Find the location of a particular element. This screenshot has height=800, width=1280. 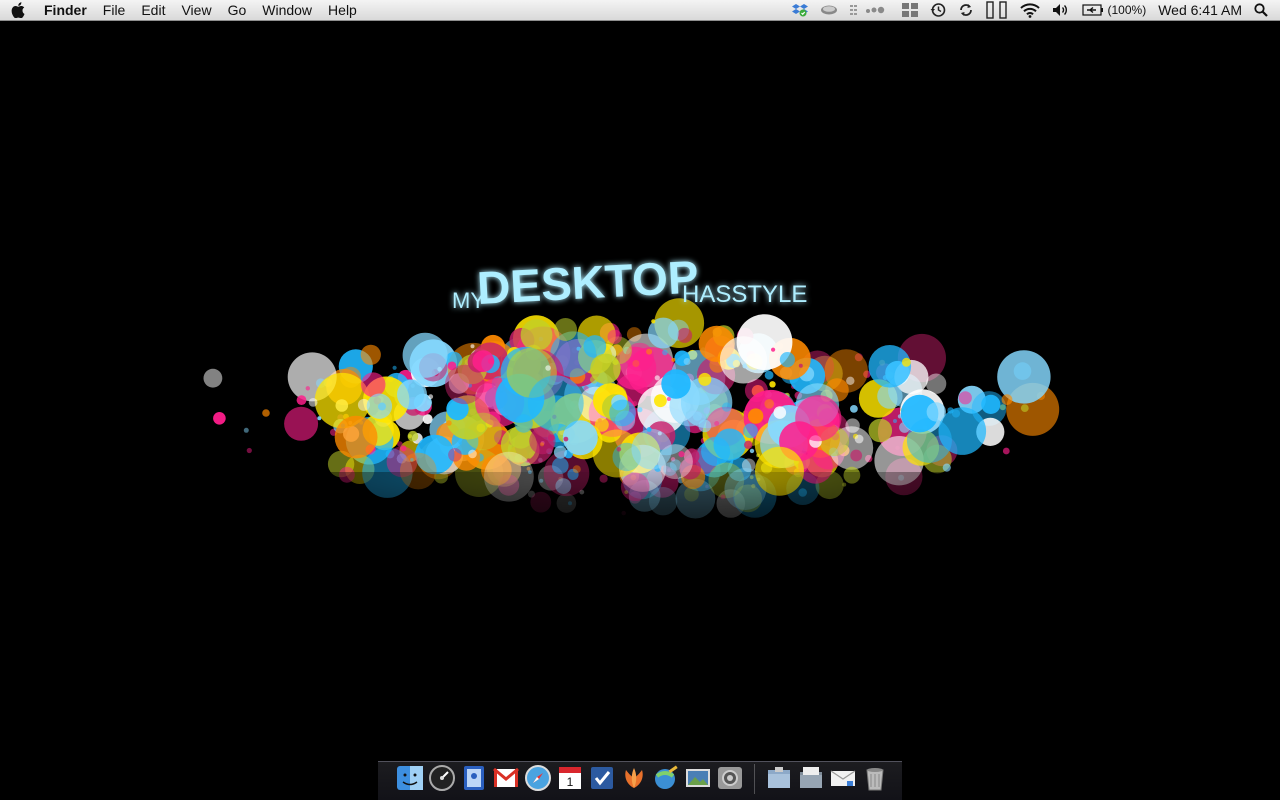

dropbox-icon is located at coordinates (799, 10).